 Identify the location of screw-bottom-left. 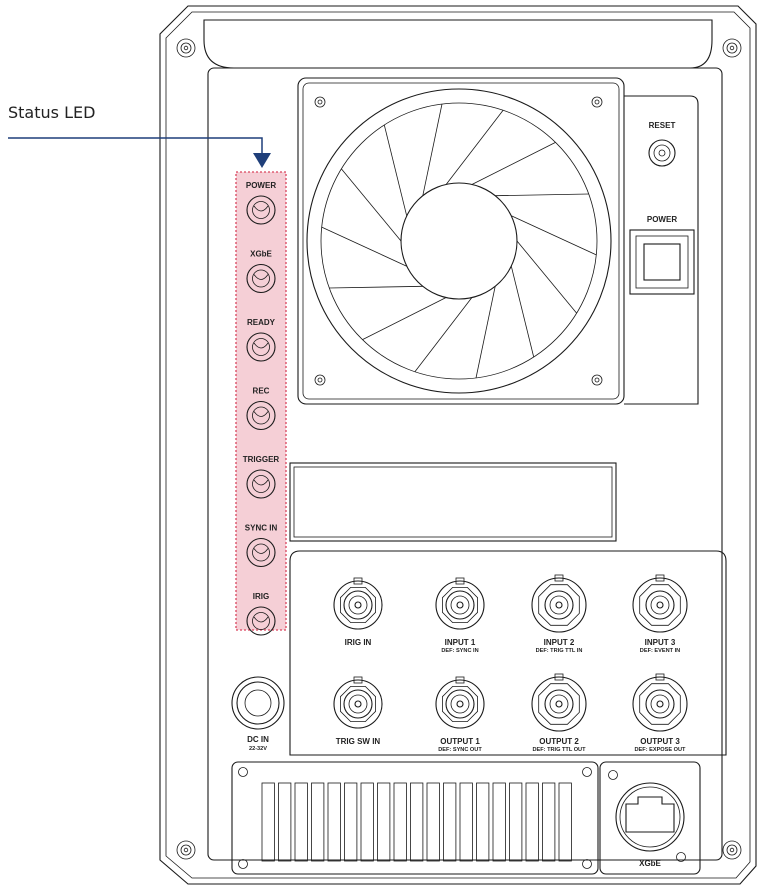
(186, 850).